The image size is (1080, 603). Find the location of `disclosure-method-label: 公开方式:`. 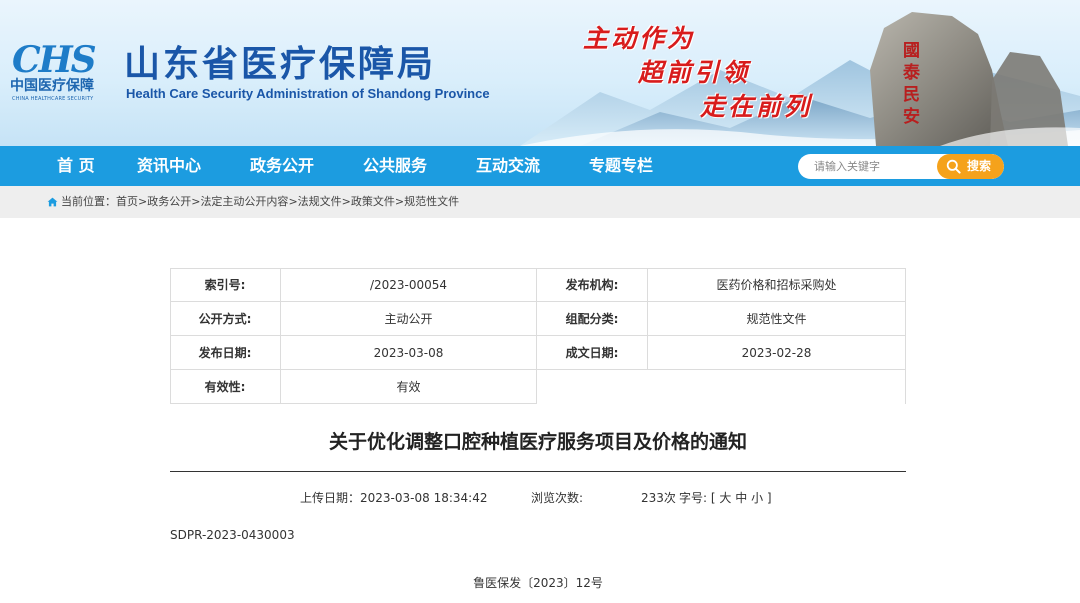

disclosure-method-label: 公开方式: is located at coordinates (225, 319).